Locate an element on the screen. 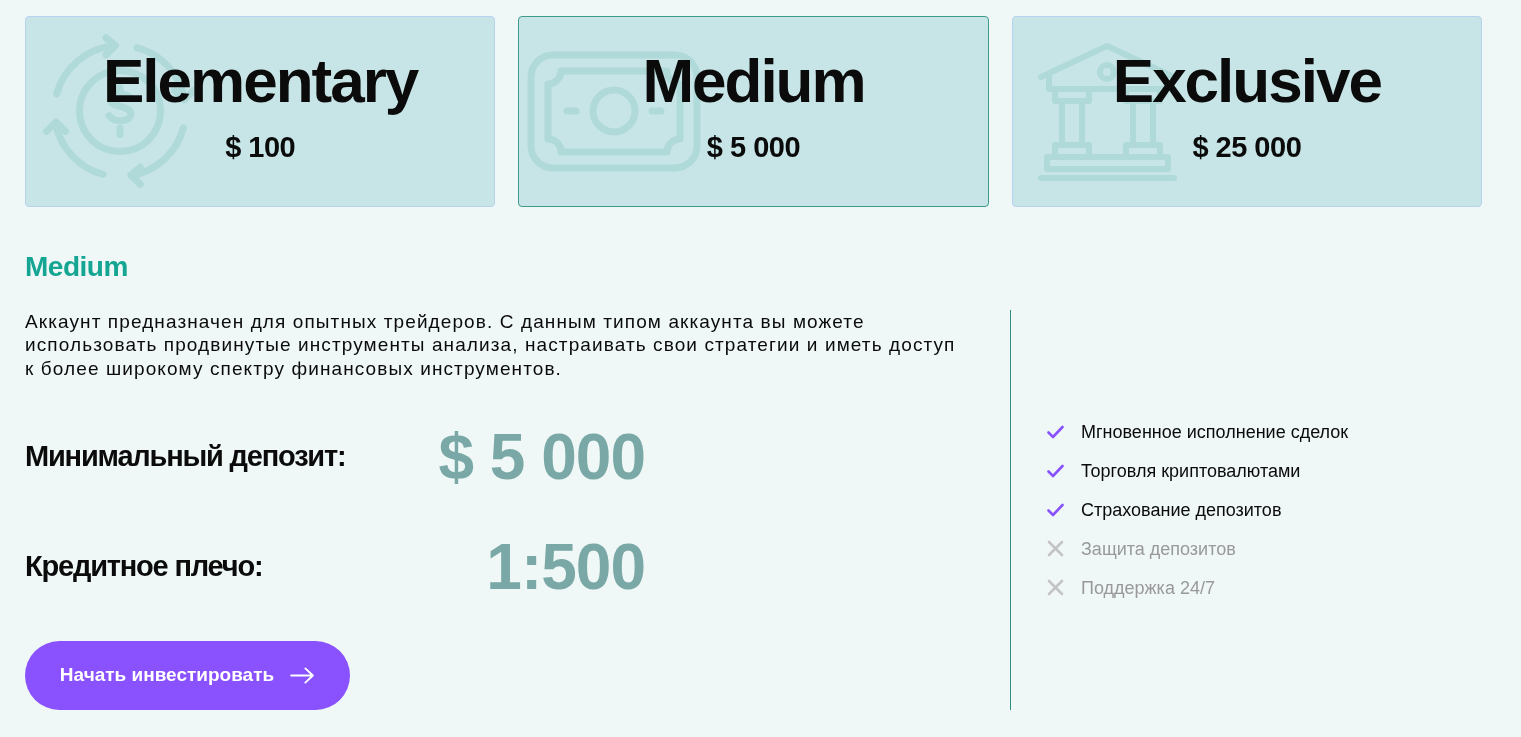 This screenshot has height=737, width=1521. plan-name: Elementary is located at coordinates (260, 81).